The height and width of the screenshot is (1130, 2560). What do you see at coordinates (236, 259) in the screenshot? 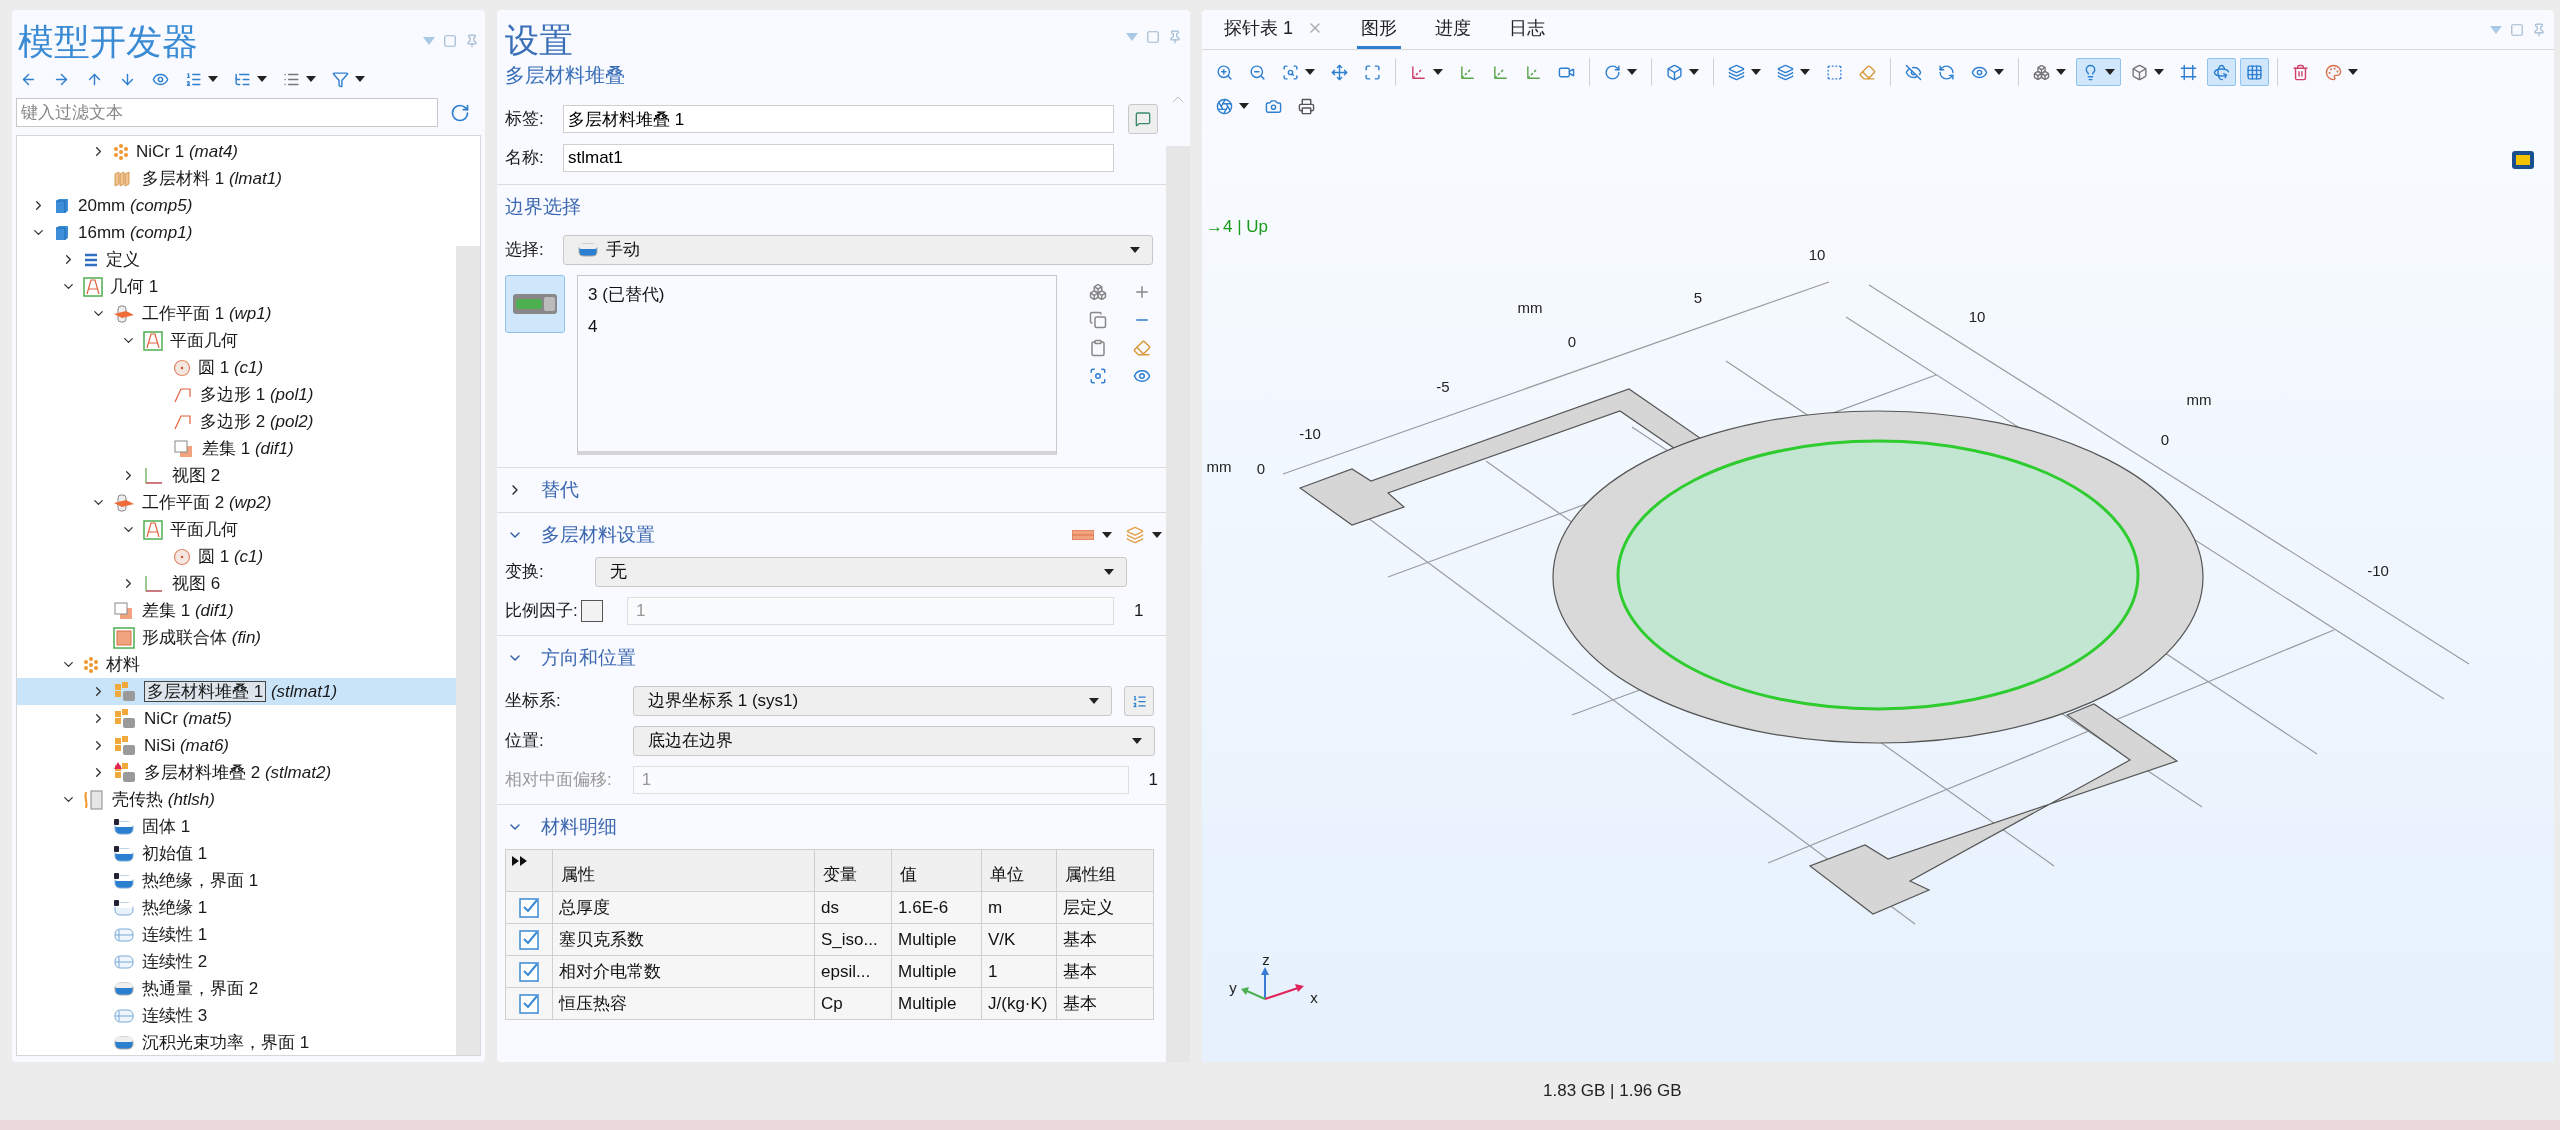
I see `tree-item: 定义` at bounding box center [236, 259].